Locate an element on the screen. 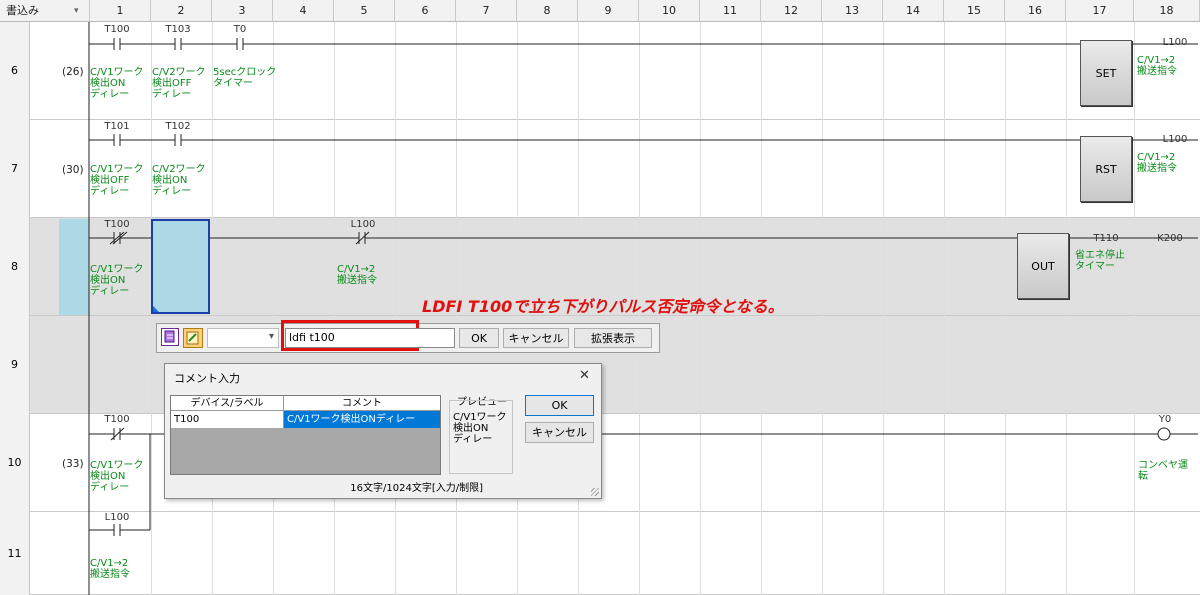  column-header-device: デバイス/ラベル is located at coordinates (227, 403).